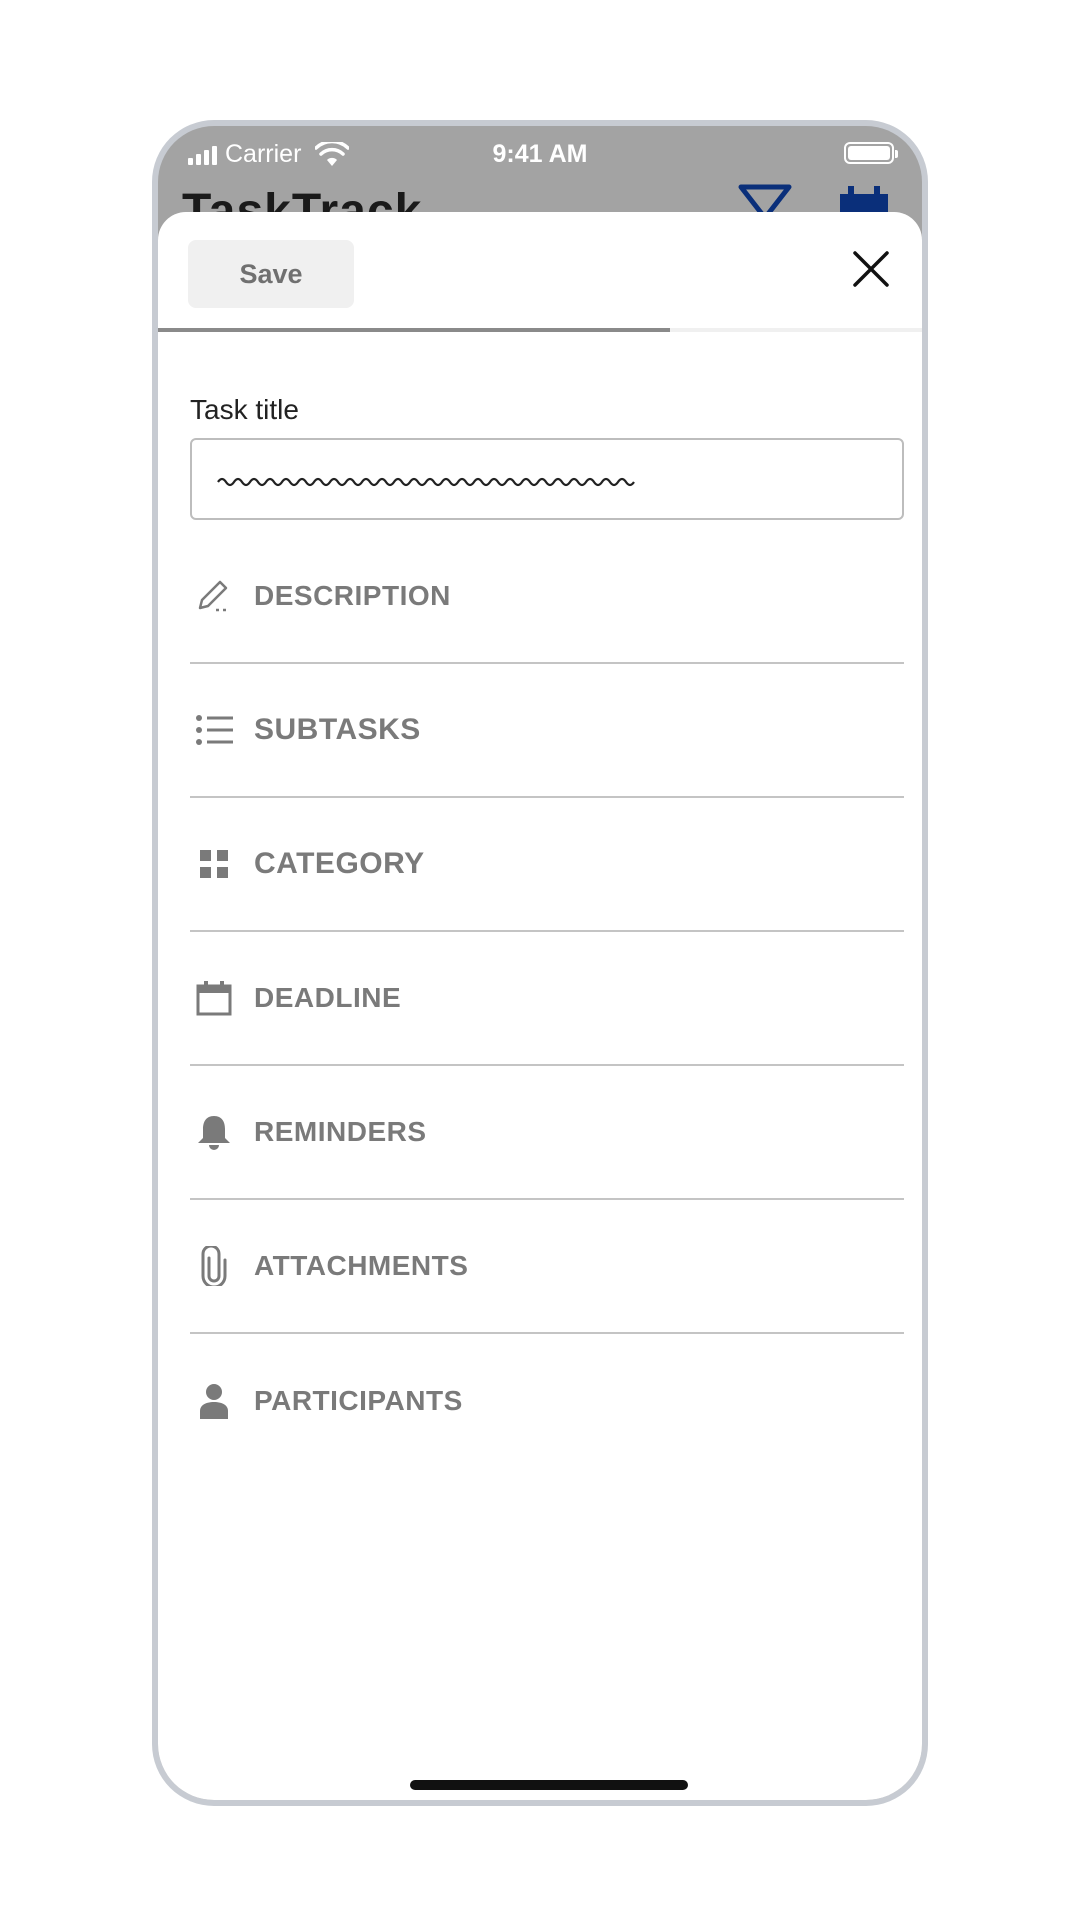 This screenshot has height=1920, width=1080. I want to click on task-title-label: Task title, so click(244, 409).